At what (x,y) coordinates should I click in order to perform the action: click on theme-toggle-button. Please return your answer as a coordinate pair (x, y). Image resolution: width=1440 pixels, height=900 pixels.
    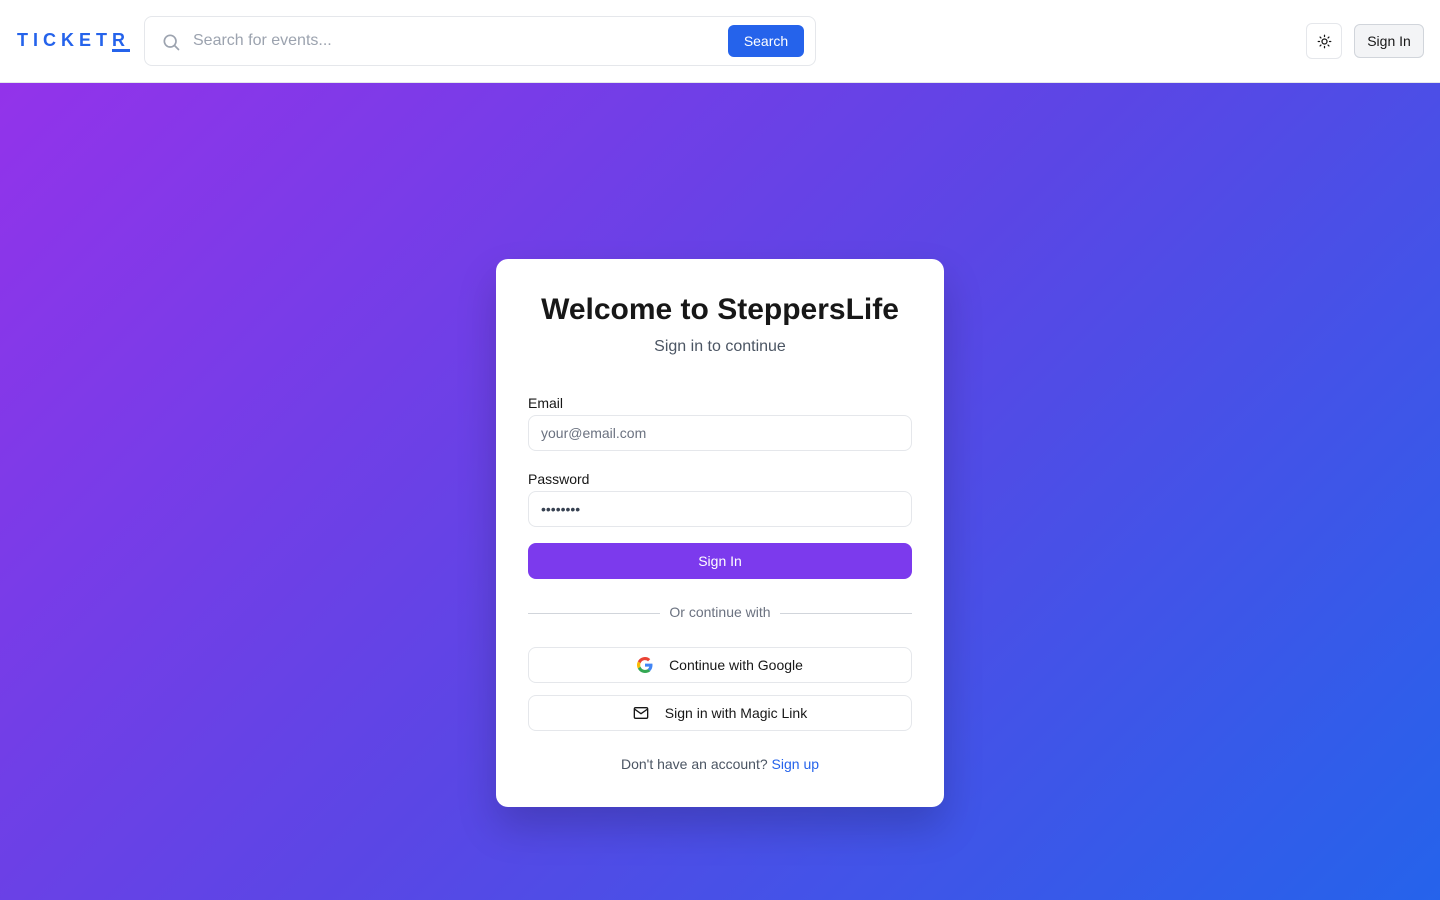
    Looking at the image, I should click on (1324, 41).